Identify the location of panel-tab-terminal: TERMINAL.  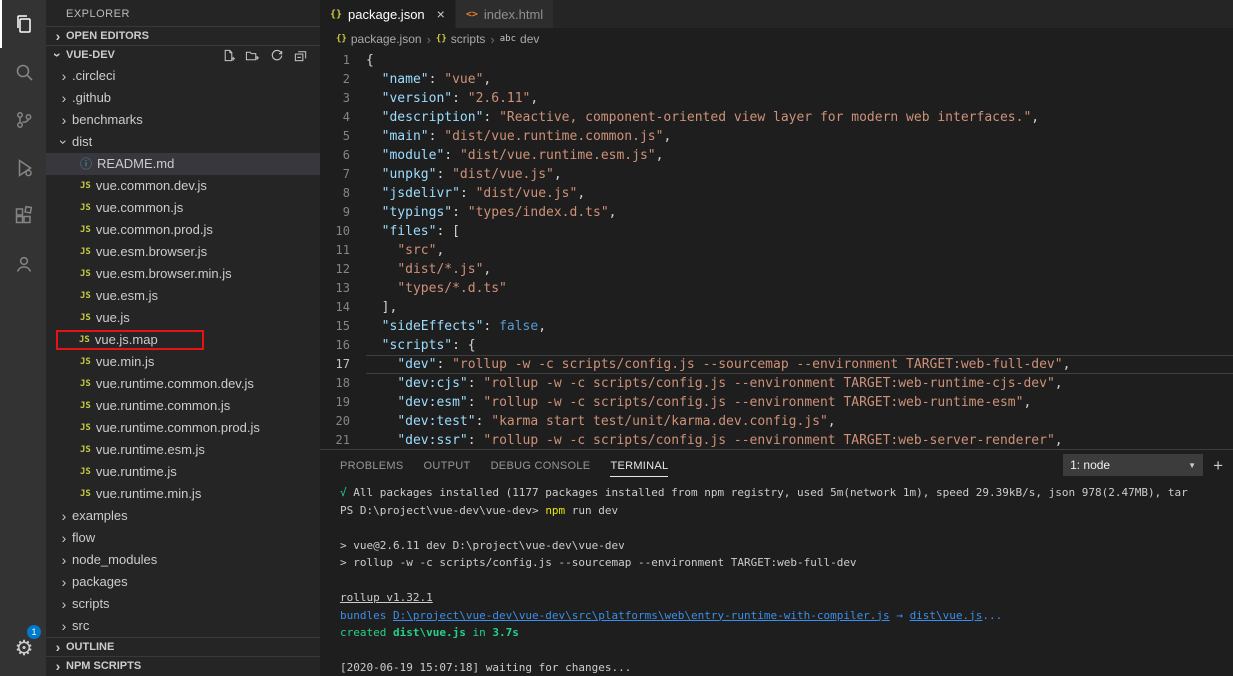
(639, 465).